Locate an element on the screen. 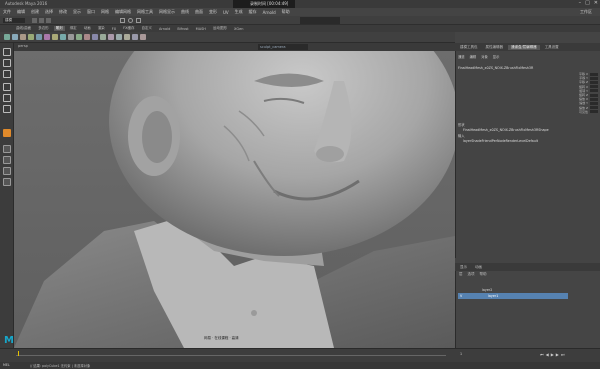  paint-select-icon is located at coordinates (7, 74).